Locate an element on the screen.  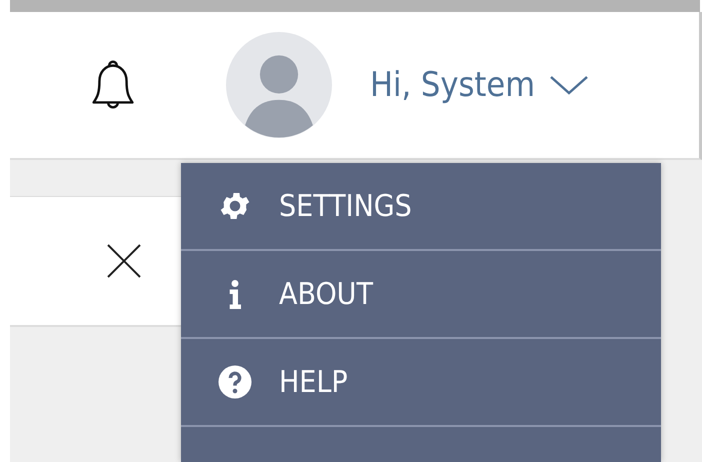
menu-item: ABOUT is located at coordinates (421, 295).